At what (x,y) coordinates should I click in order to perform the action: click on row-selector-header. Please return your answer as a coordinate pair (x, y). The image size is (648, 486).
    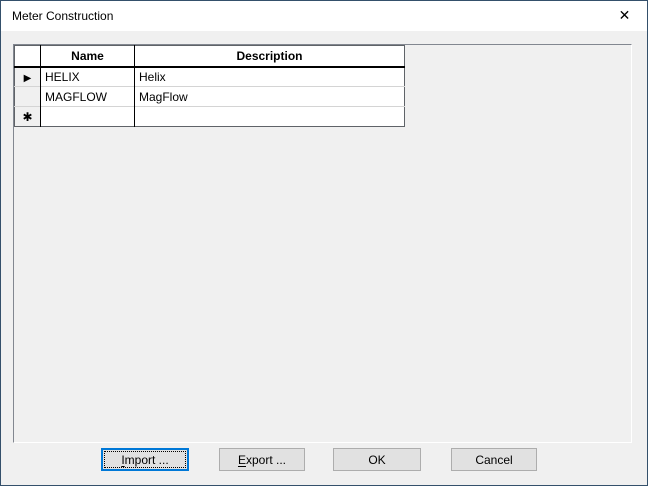
    Looking at the image, I should click on (27, 56).